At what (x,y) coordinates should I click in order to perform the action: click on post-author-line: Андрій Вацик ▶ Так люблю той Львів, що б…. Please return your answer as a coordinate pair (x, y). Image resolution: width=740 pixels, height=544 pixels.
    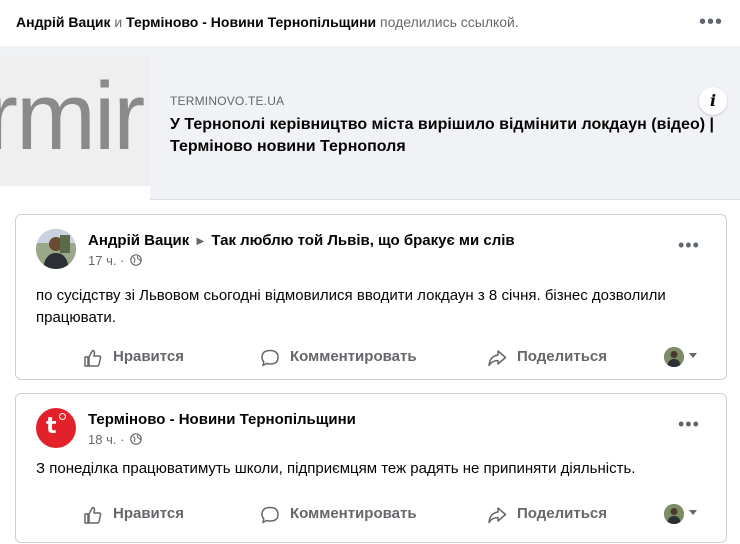
    Looking at the image, I should click on (301, 240).